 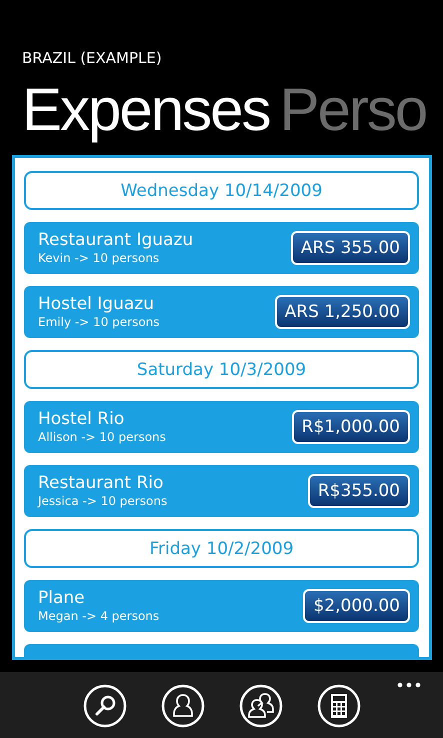 I want to click on expense-title: Plane, so click(x=62, y=598).